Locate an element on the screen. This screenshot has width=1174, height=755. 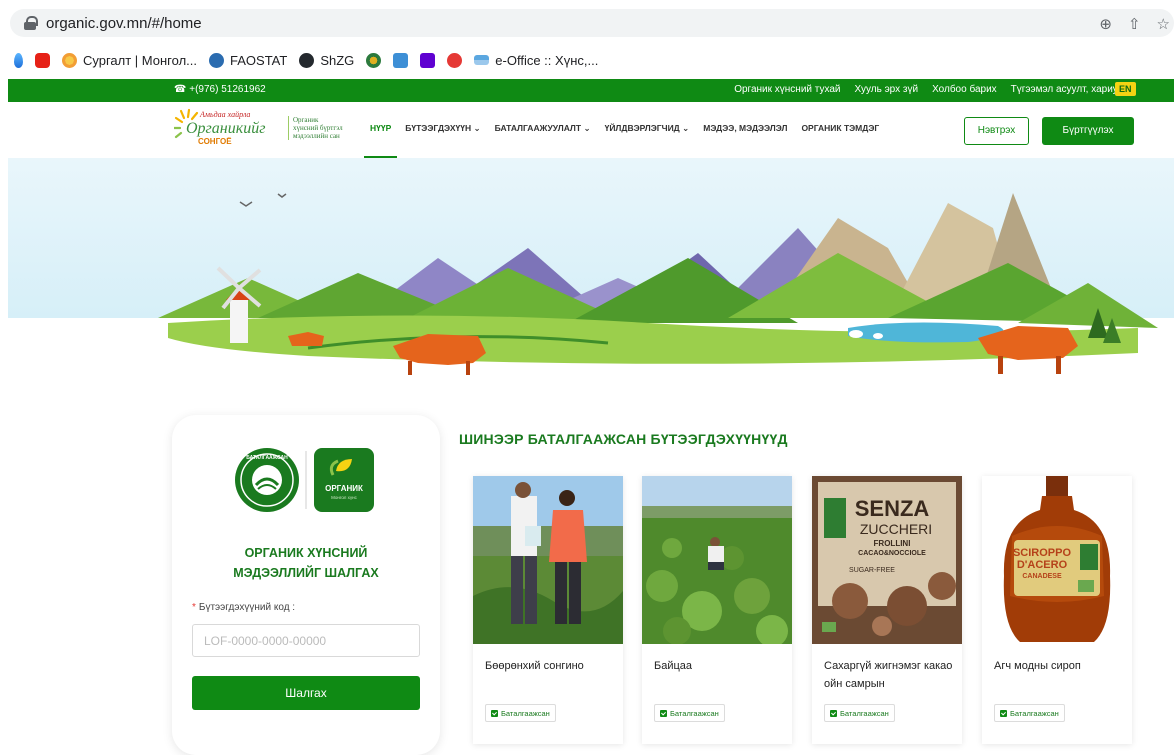
package-text: FROLLINI is located at coordinates (892, 543).